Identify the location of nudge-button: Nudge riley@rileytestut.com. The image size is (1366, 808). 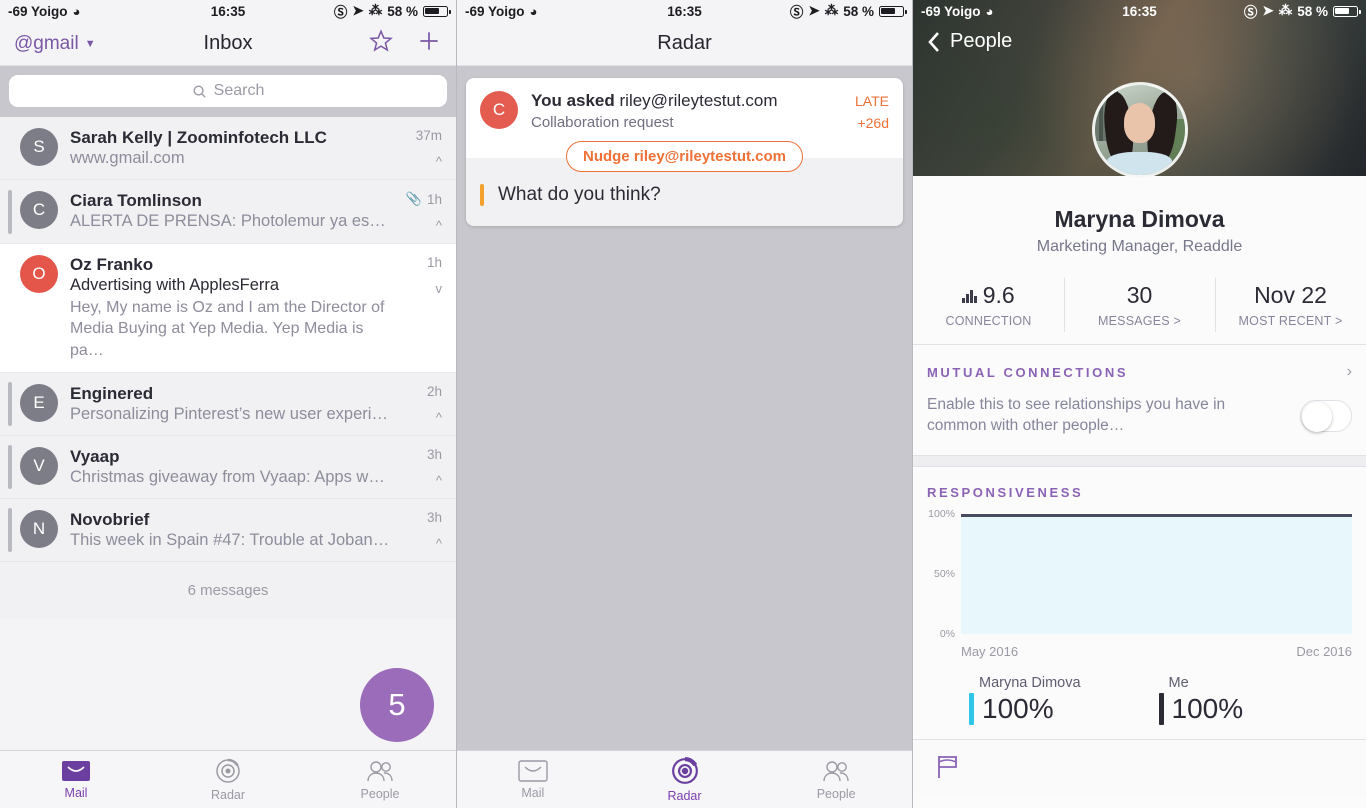
(684, 157).